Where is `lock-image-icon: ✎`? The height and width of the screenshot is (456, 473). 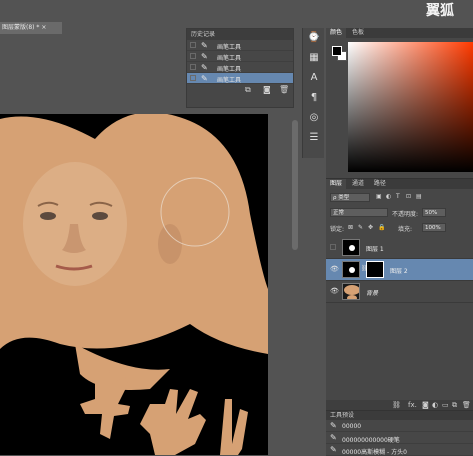
lock-image-icon: ✎ is located at coordinates (360, 227).